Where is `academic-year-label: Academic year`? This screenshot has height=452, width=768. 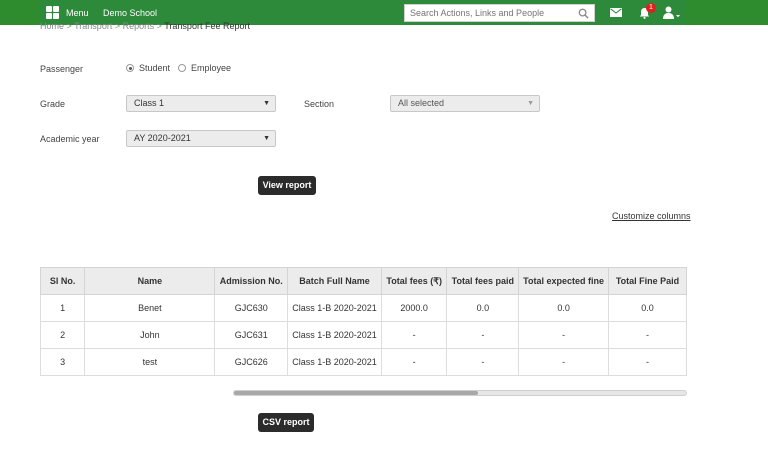 academic-year-label: Academic year is located at coordinates (70, 139).